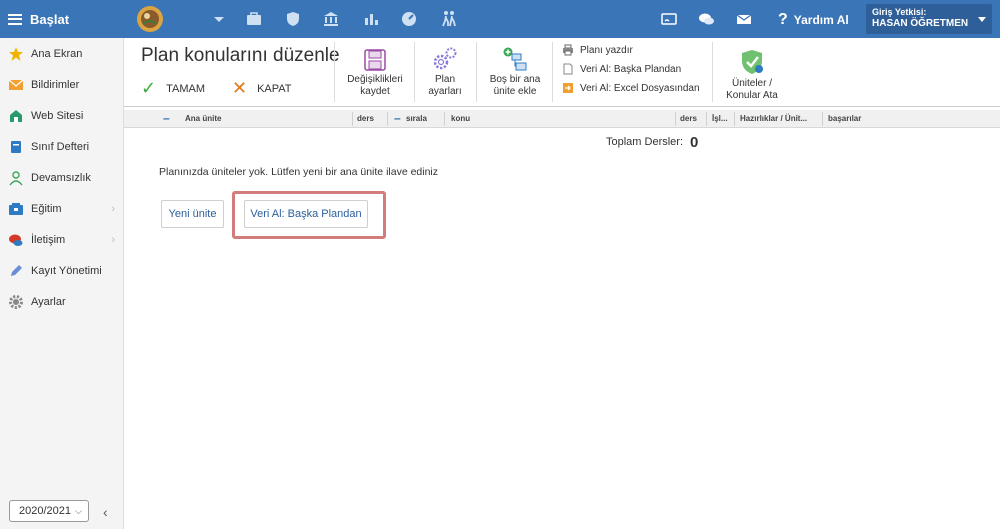  What do you see at coordinates (48, 301) in the screenshot?
I see `sidebar-item-label: Ayarlar` at bounding box center [48, 301].